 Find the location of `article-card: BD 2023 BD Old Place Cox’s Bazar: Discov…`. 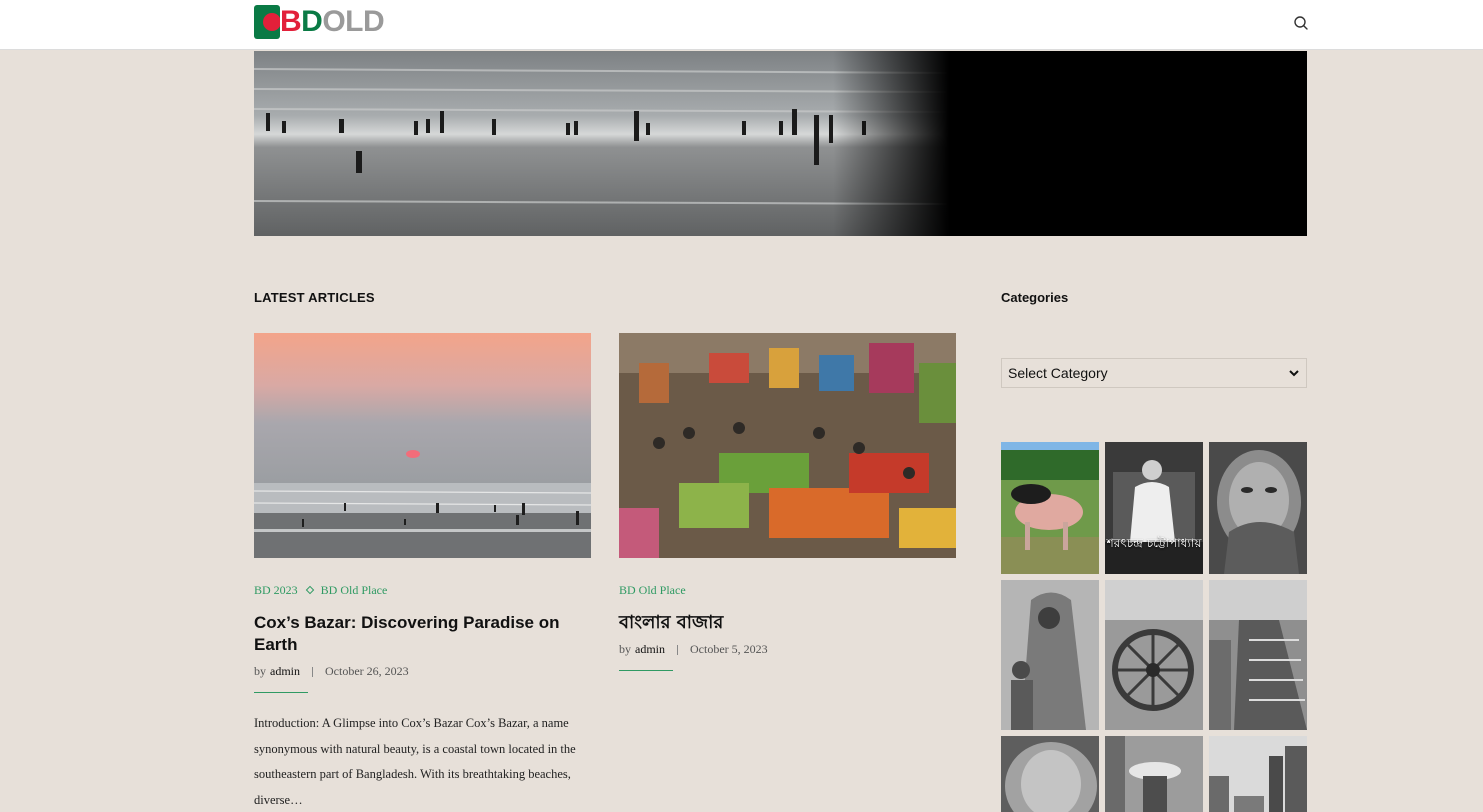

article-card: BD 2023 BD Old Place Cox’s Bazar: Discov… is located at coordinates (422, 572).